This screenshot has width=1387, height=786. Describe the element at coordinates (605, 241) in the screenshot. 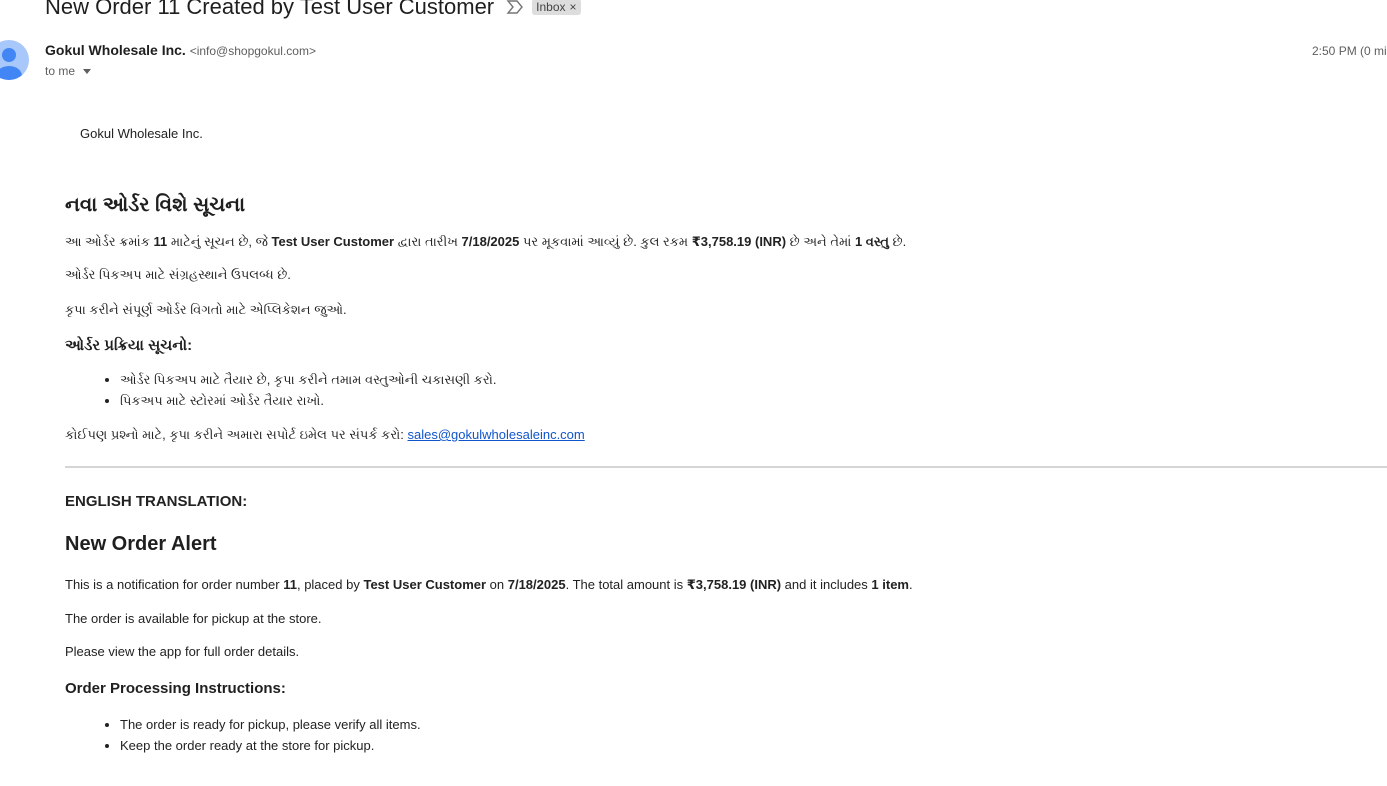

I see `text-segment: પર મૂકવામાં આવ્યું છે. કુલ રકમ` at that location.